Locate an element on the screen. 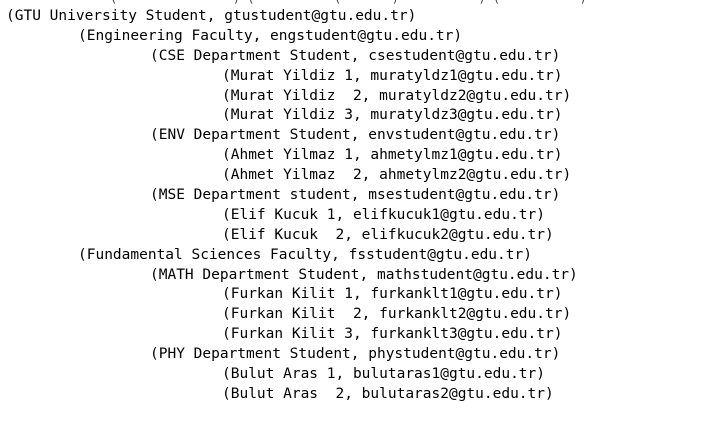 Image resolution: width=707 pixels, height=444 pixels. tree-line: (Elif Kucuk 2, elifkucuk2@gtu.edu.tr) is located at coordinates (388, 234).